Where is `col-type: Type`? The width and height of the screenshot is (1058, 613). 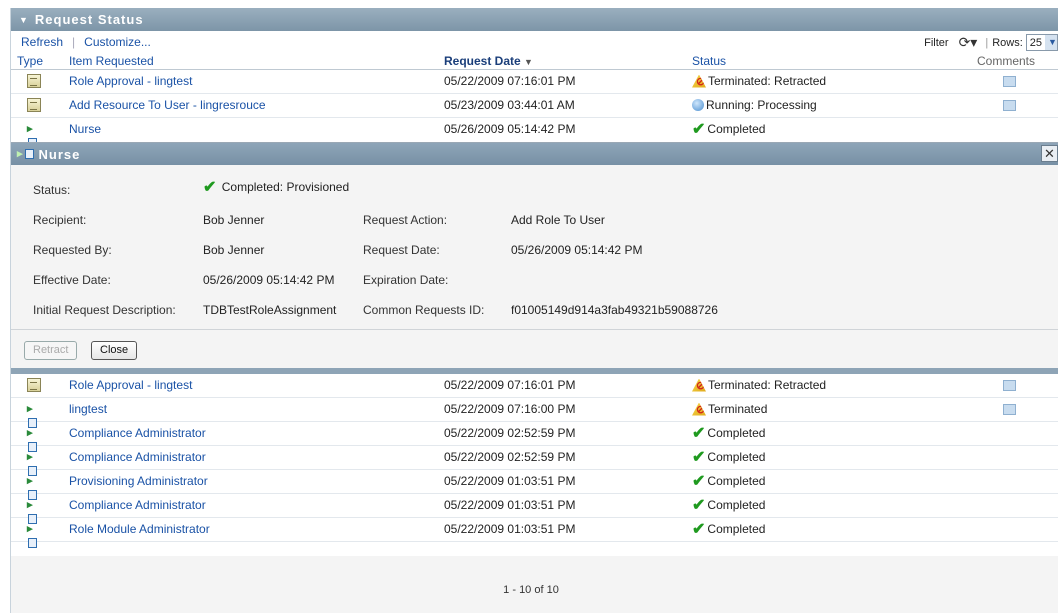
col-type: Type is located at coordinates (30, 61).